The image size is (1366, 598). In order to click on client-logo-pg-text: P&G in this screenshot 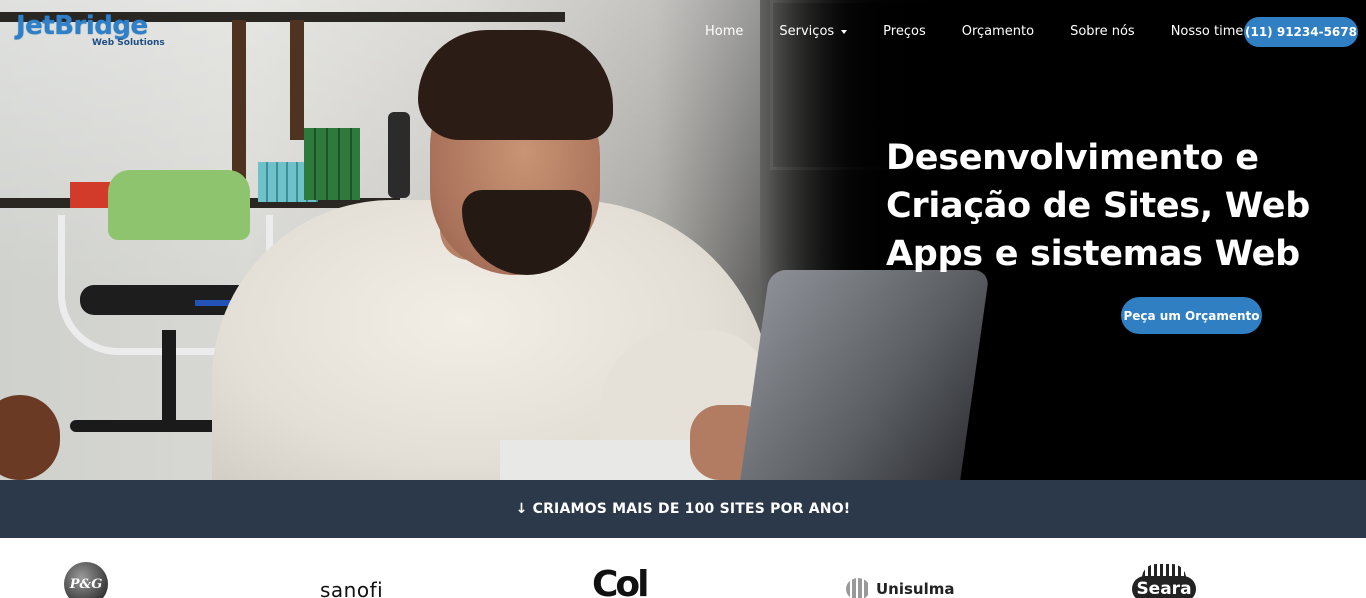, I will do `click(86, 584)`.